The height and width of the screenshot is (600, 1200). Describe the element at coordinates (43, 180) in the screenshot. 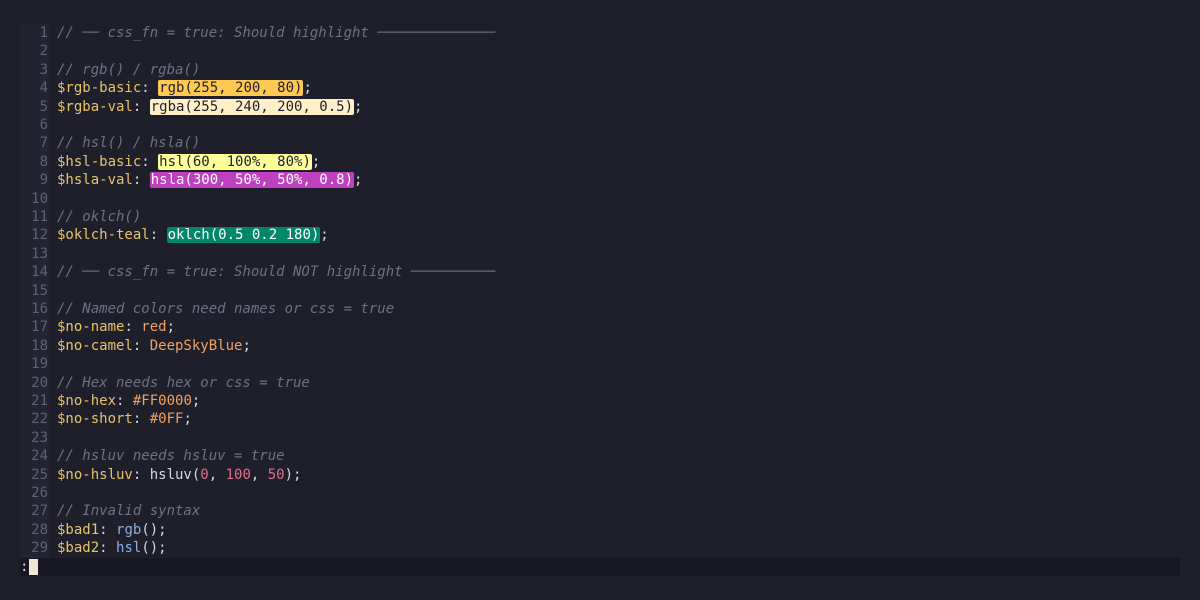

I see `line-number: 9` at that location.